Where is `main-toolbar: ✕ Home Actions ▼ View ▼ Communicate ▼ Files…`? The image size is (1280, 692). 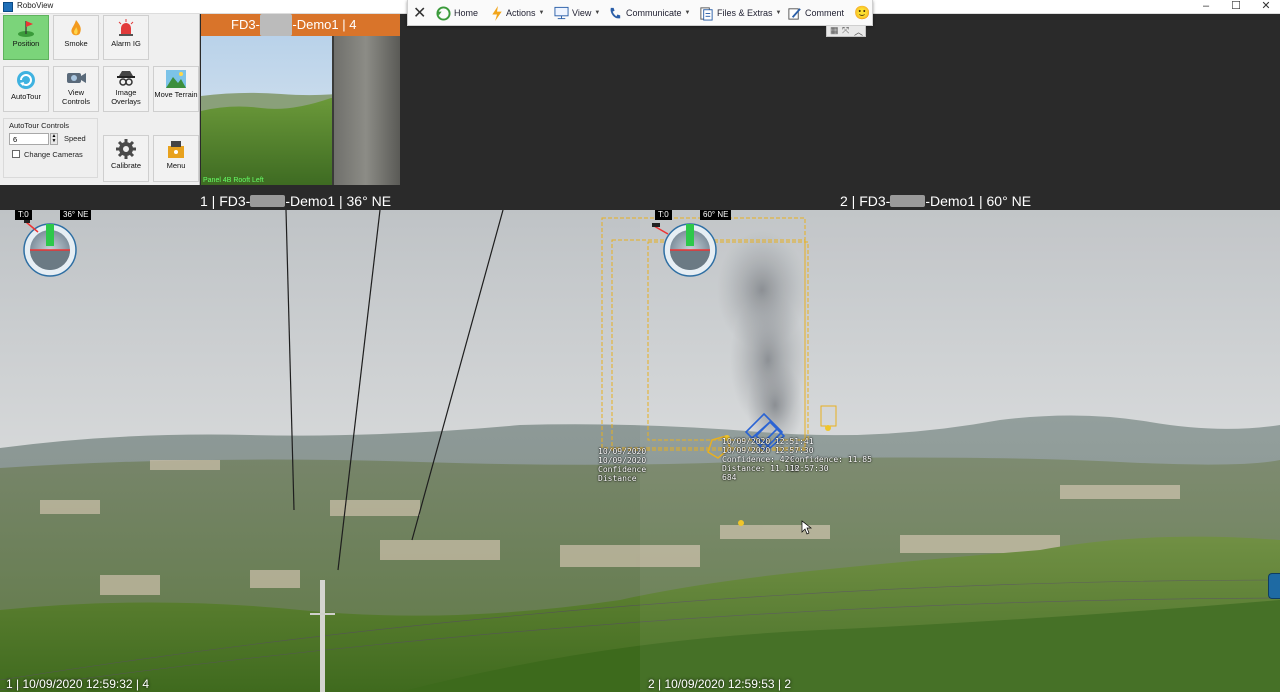 main-toolbar: ✕ Home Actions ▼ View ▼ Communicate ▼ Files… is located at coordinates (640, 13).